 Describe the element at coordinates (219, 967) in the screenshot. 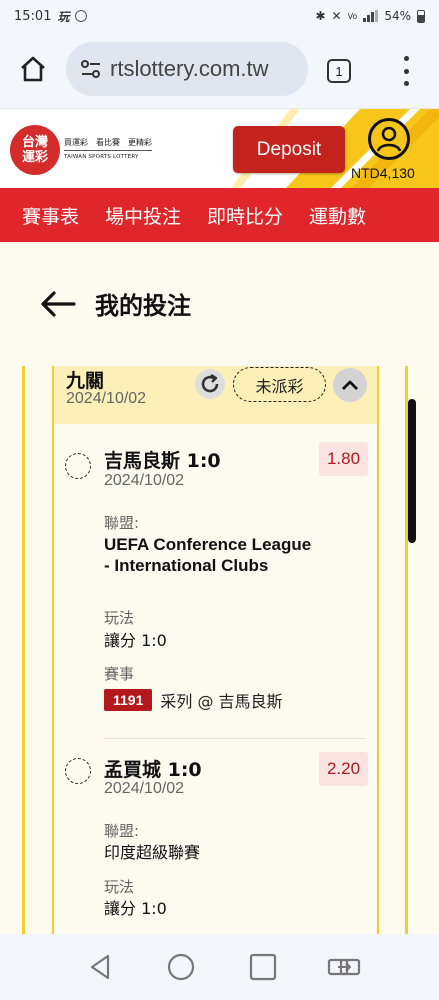

I see `system-nav-bar` at that location.